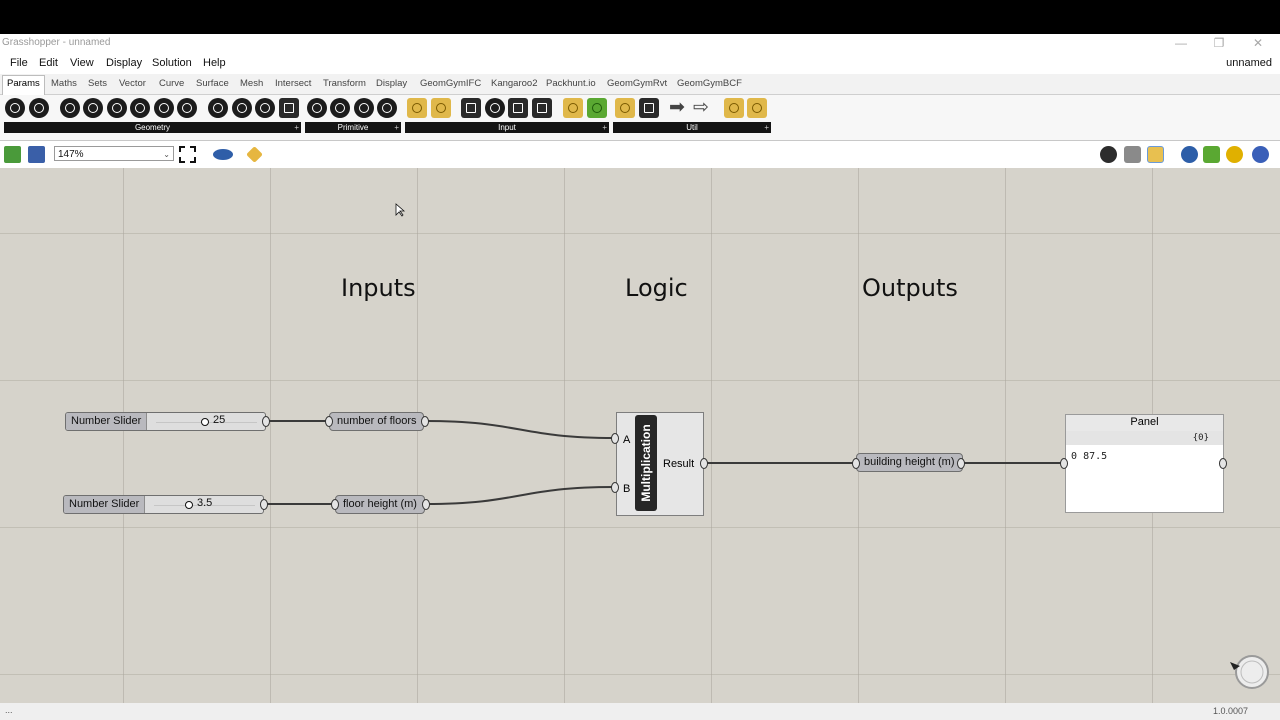 Image resolution: width=1280 pixels, height=720 pixels. Describe the element at coordinates (105, 504) in the screenshot. I see `slider-label: Number Slider` at that location.